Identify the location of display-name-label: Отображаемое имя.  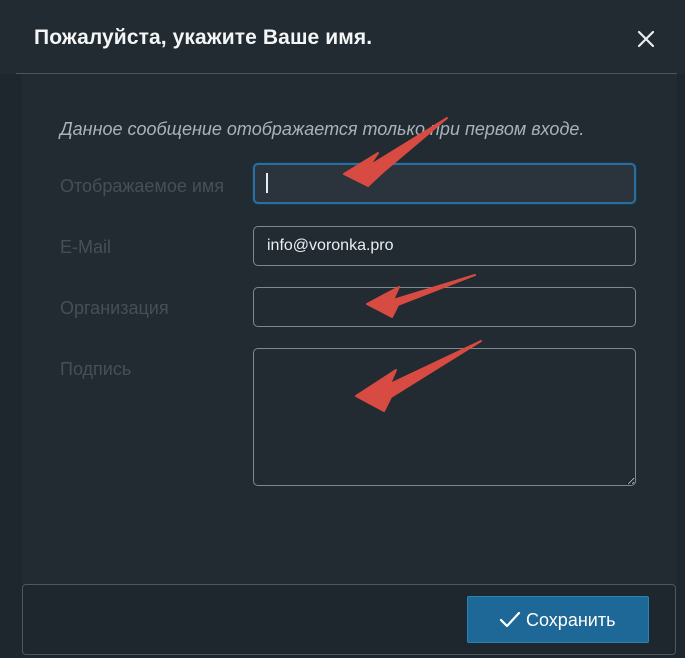
(142, 186).